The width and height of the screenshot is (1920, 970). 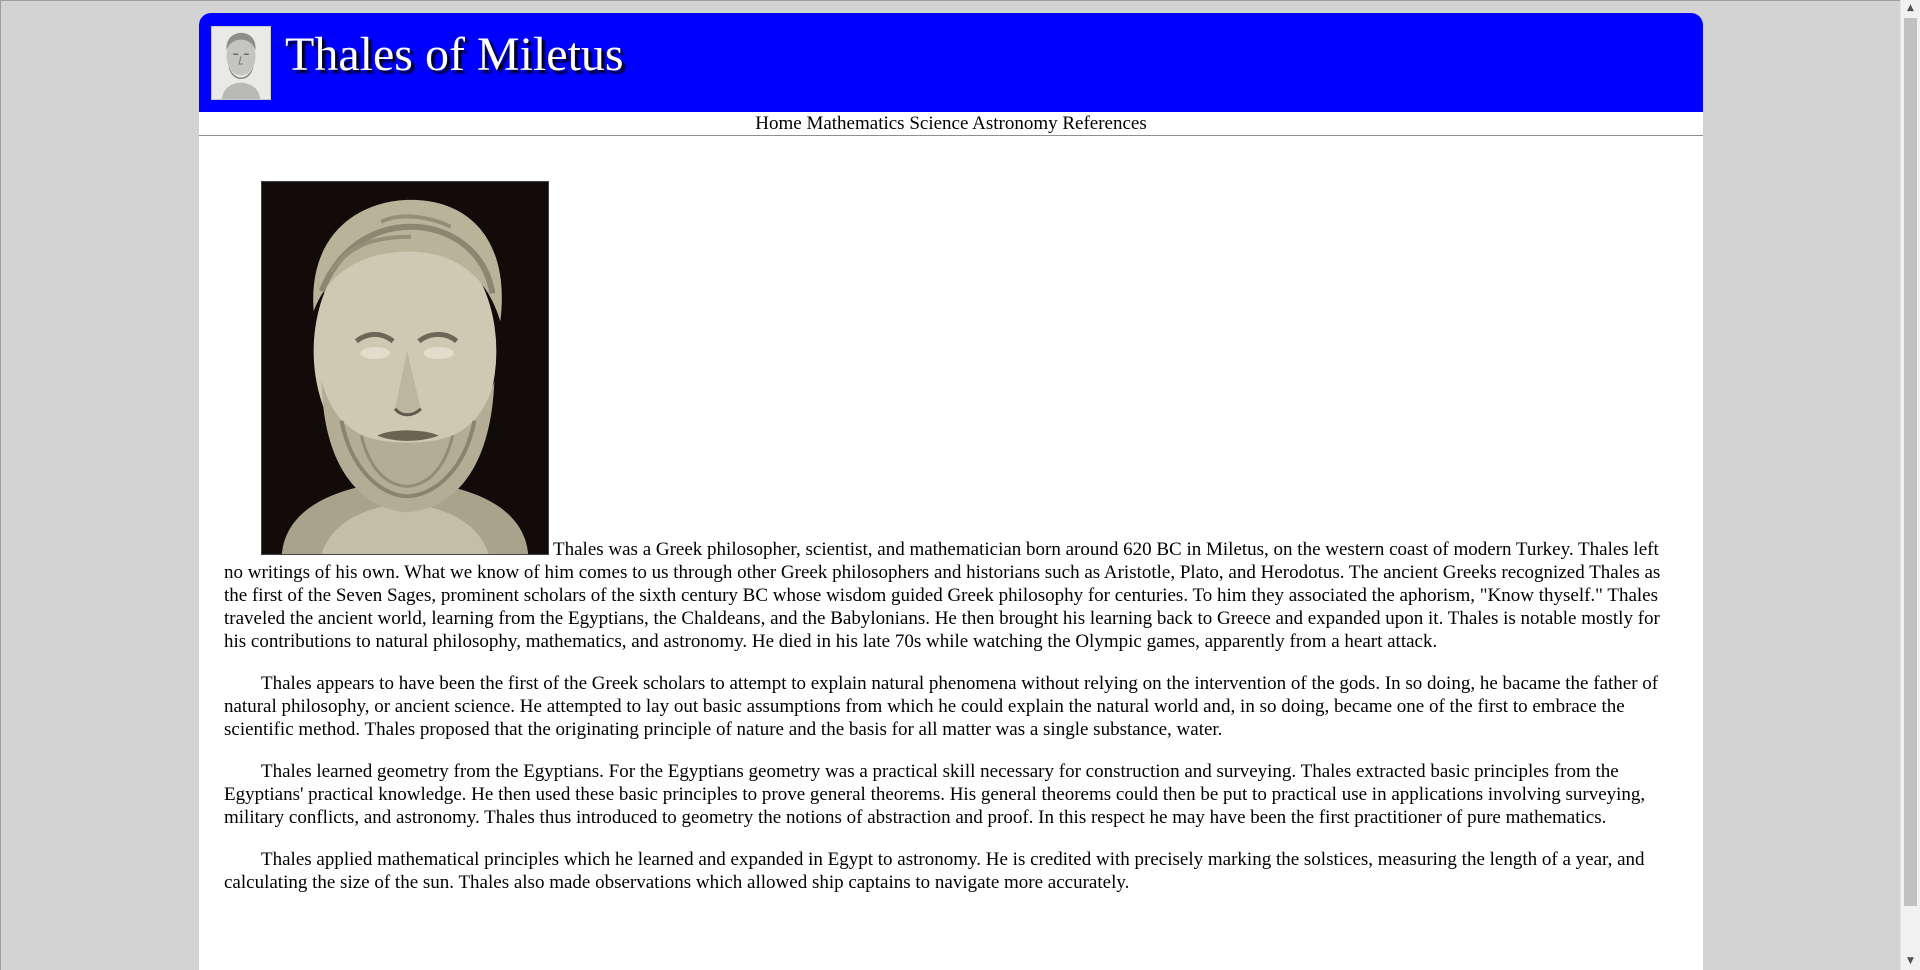 What do you see at coordinates (855, 123) in the screenshot?
I see `nav-mathematics-link: Mathematics` at bounding box center [855, 123].